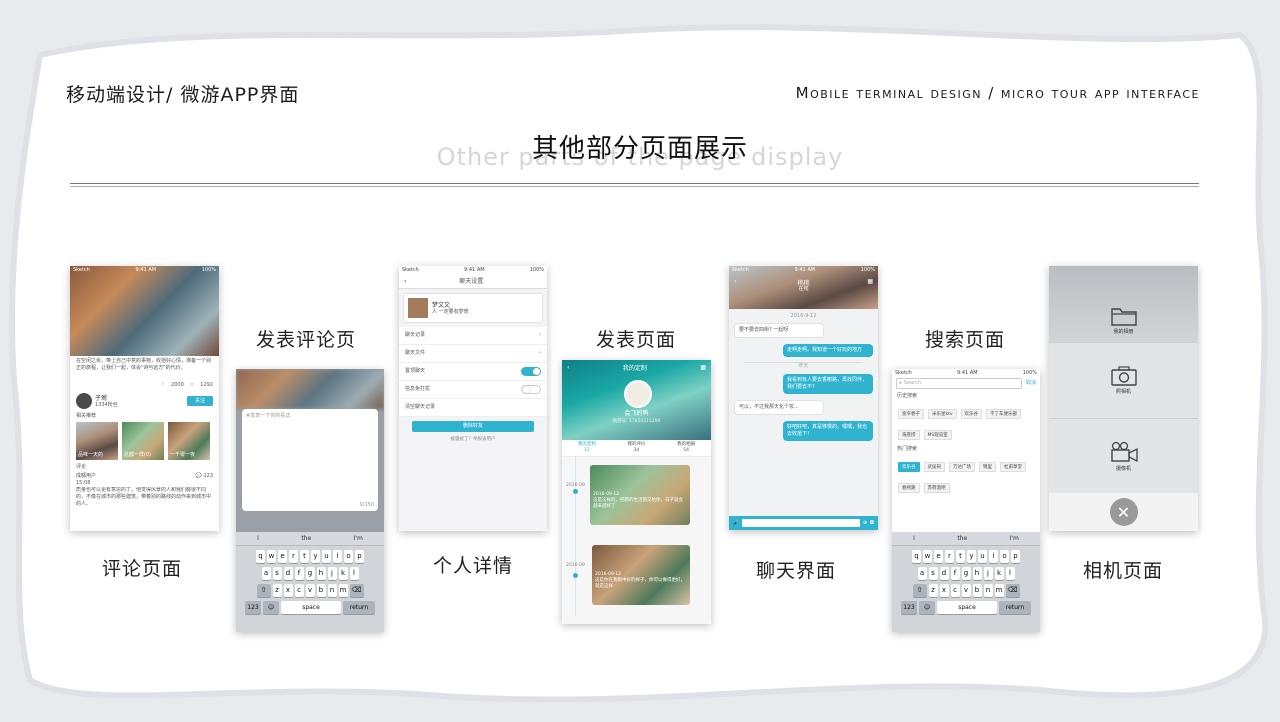  I want to click on add-icon: ⊕, so click(865, 523).